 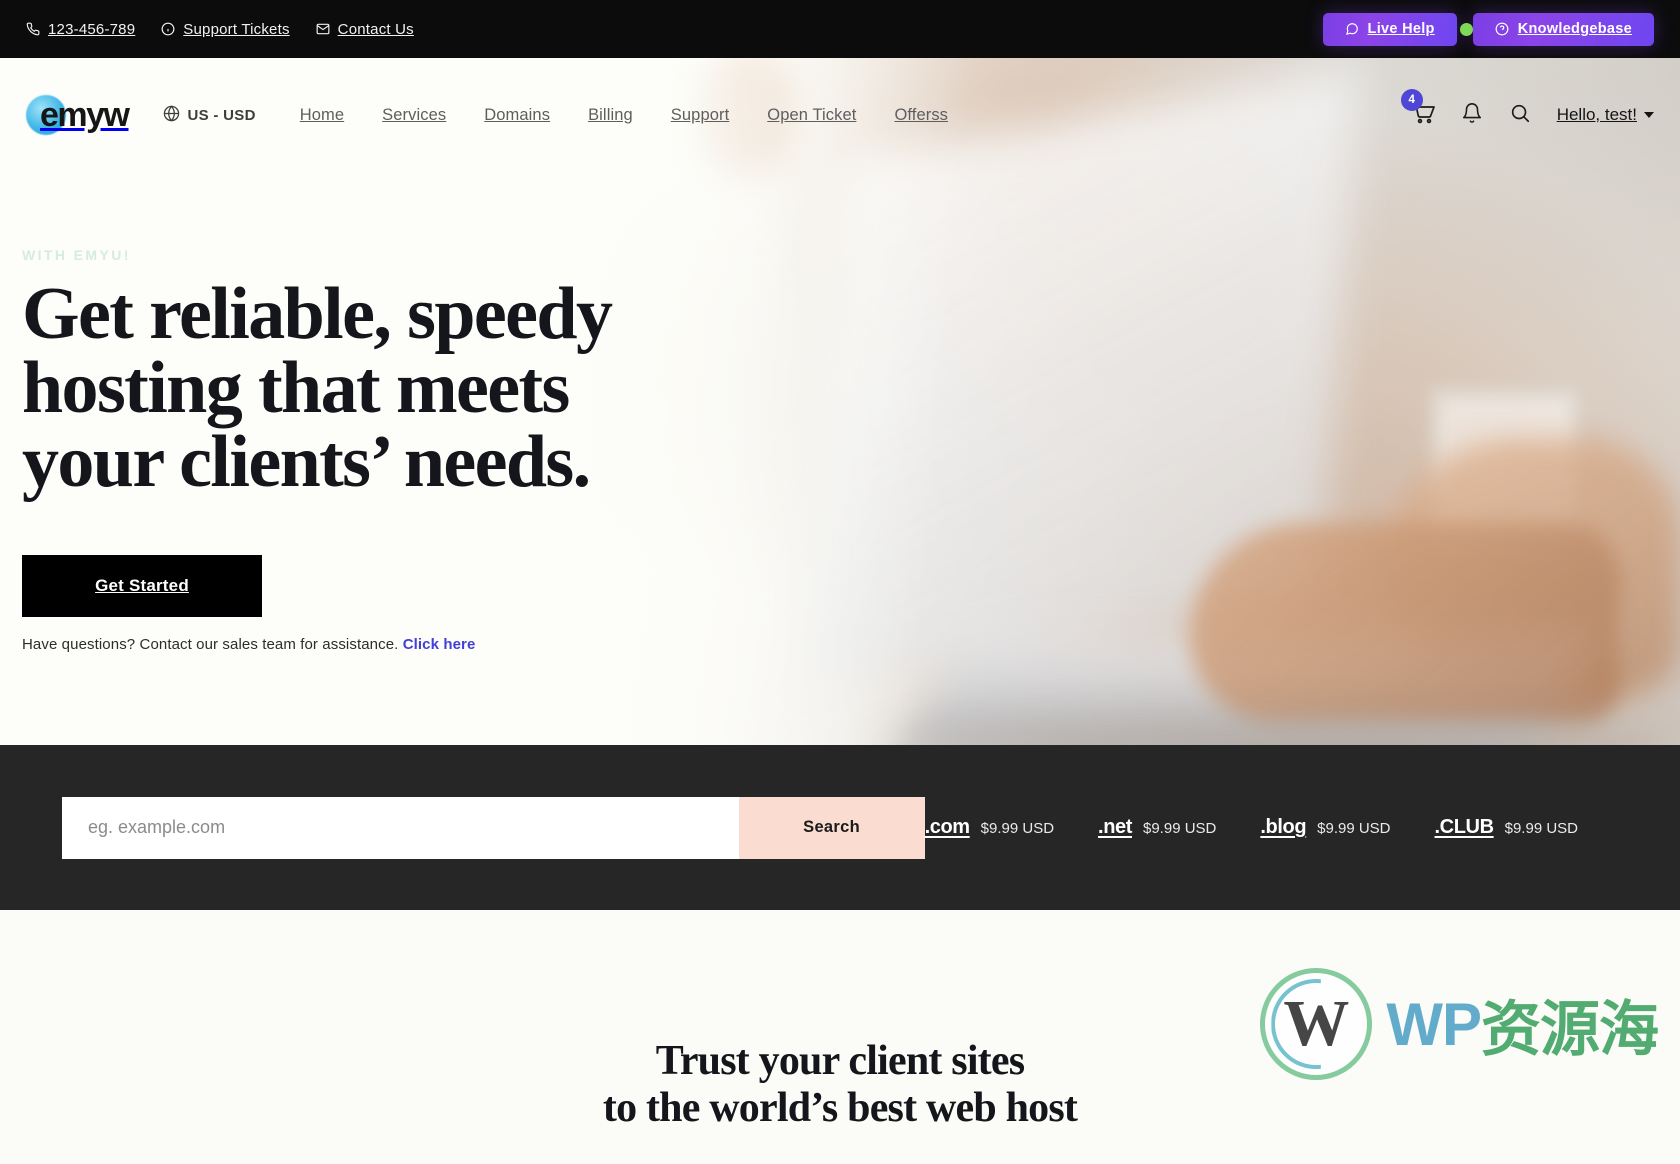 I want to click on topbar-support-tickets-link: Support Tickets, so click(x=225, y=29).